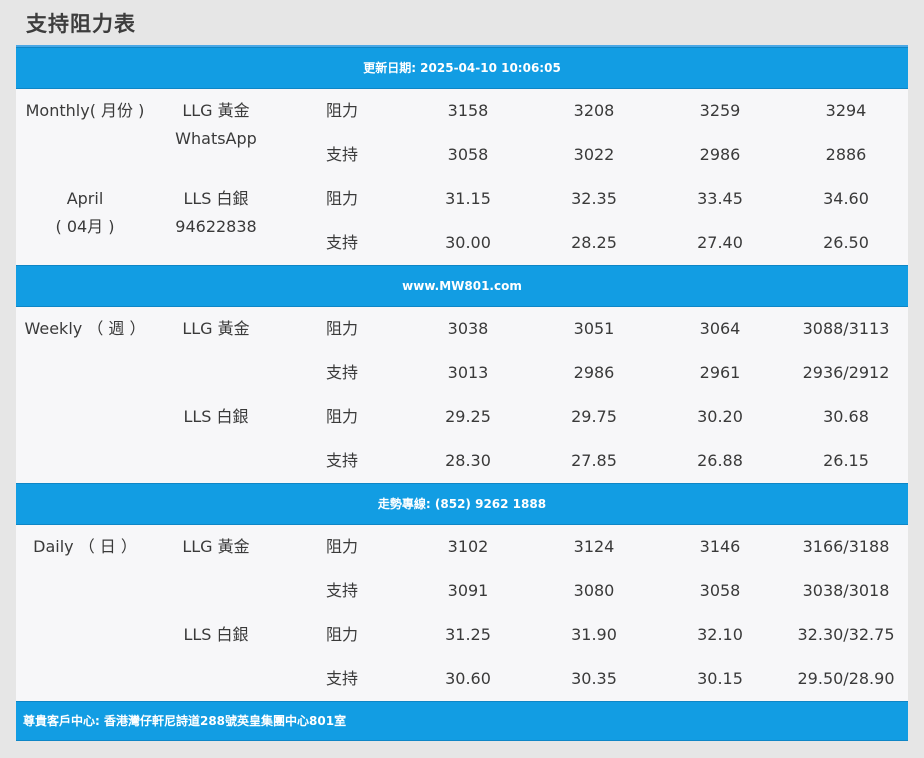 This screenshot has width=924, height=758. Describe the element at coordinates (720, 328) in the screenshot. I see `value-cell: 3064` at that location.